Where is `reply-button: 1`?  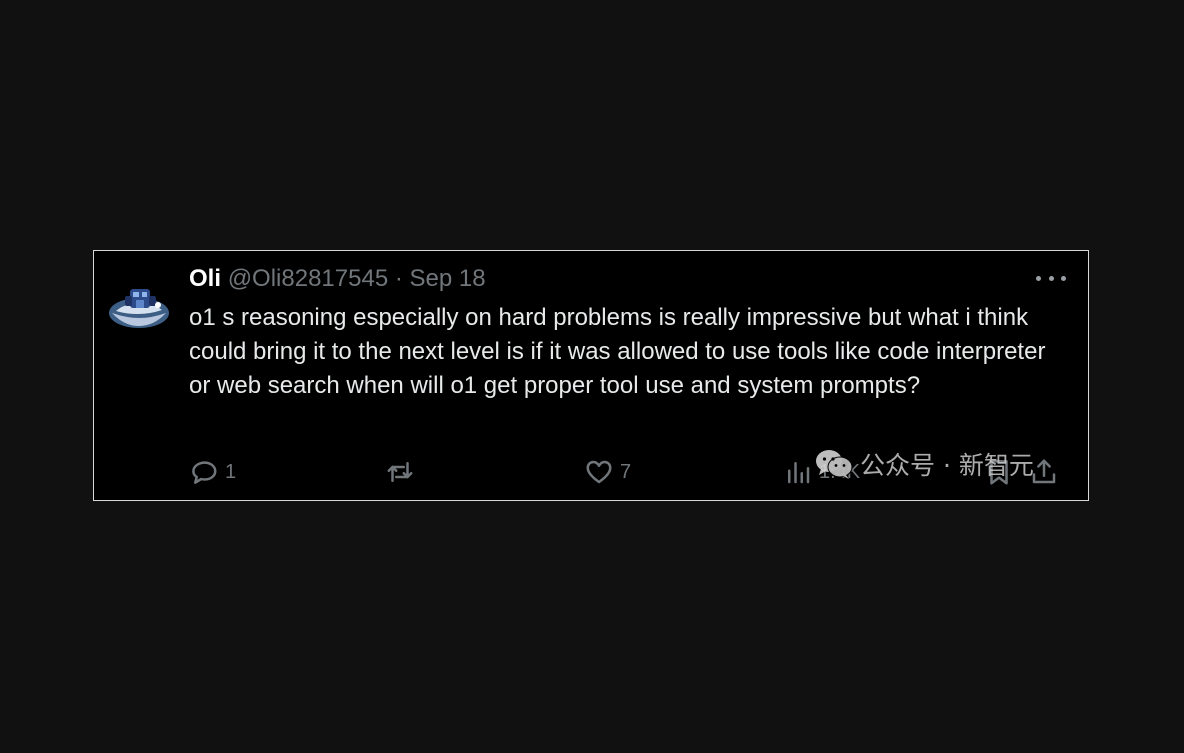 reply-button: 1 is located at coordinates (212, 472).